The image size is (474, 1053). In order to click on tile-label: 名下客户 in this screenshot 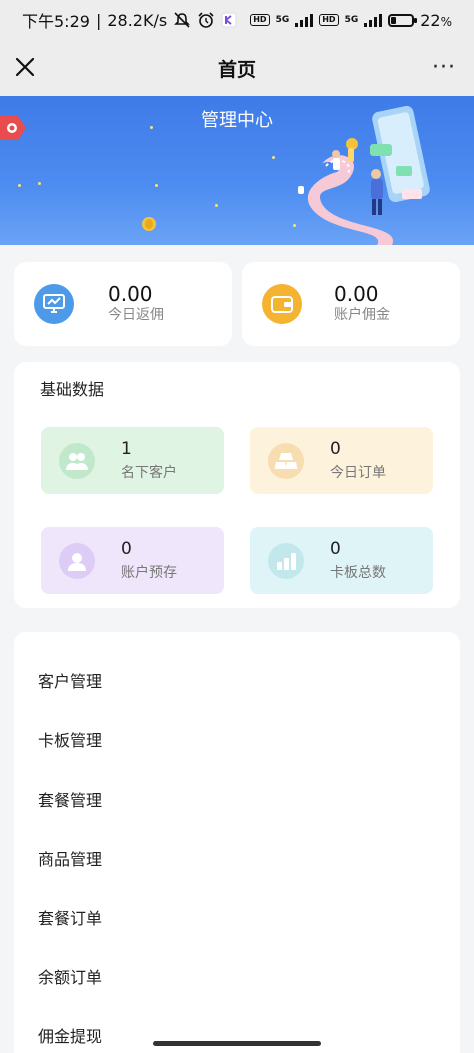, I will do `click(149, 473)`.